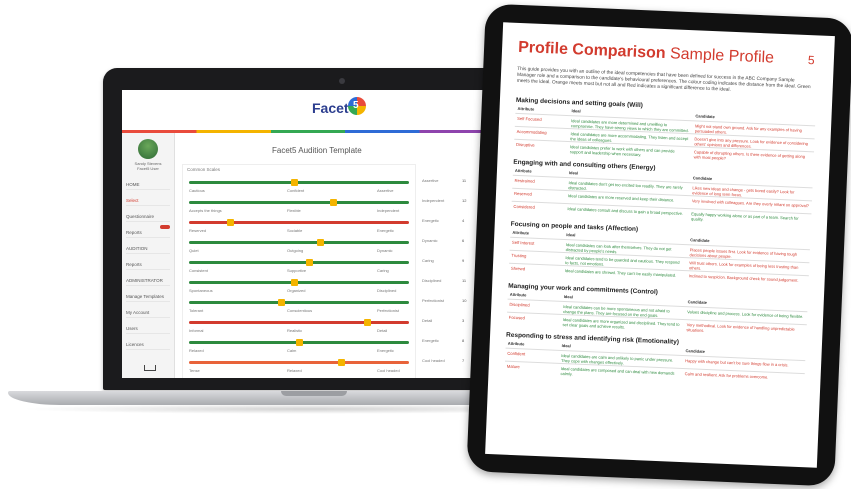  I want to click on laptop-notch, so click(314, 393).